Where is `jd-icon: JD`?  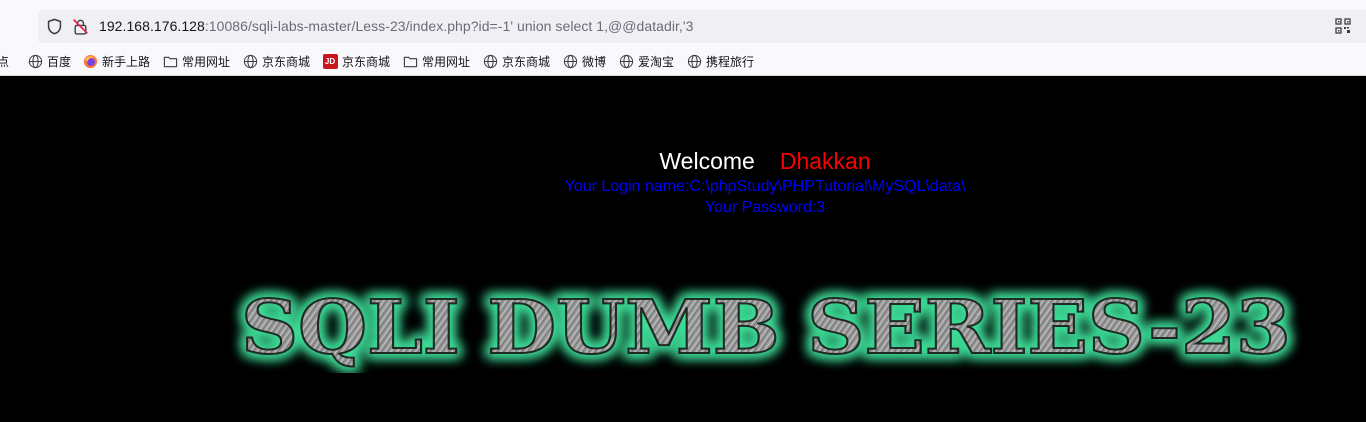 jd-icon: JD is located at coordinates (330, 61).